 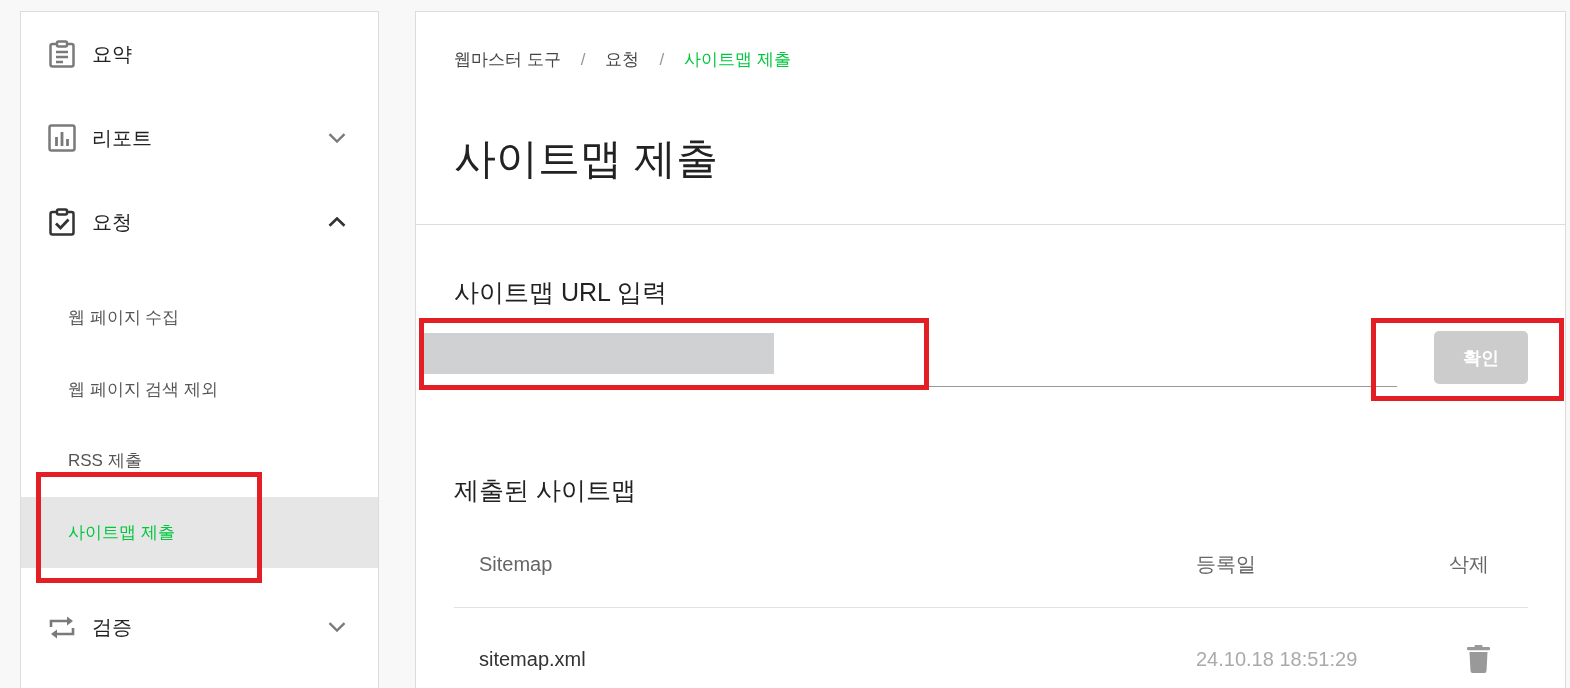 I want to click on clipboard-list-icon, so click(x=62, y=54).